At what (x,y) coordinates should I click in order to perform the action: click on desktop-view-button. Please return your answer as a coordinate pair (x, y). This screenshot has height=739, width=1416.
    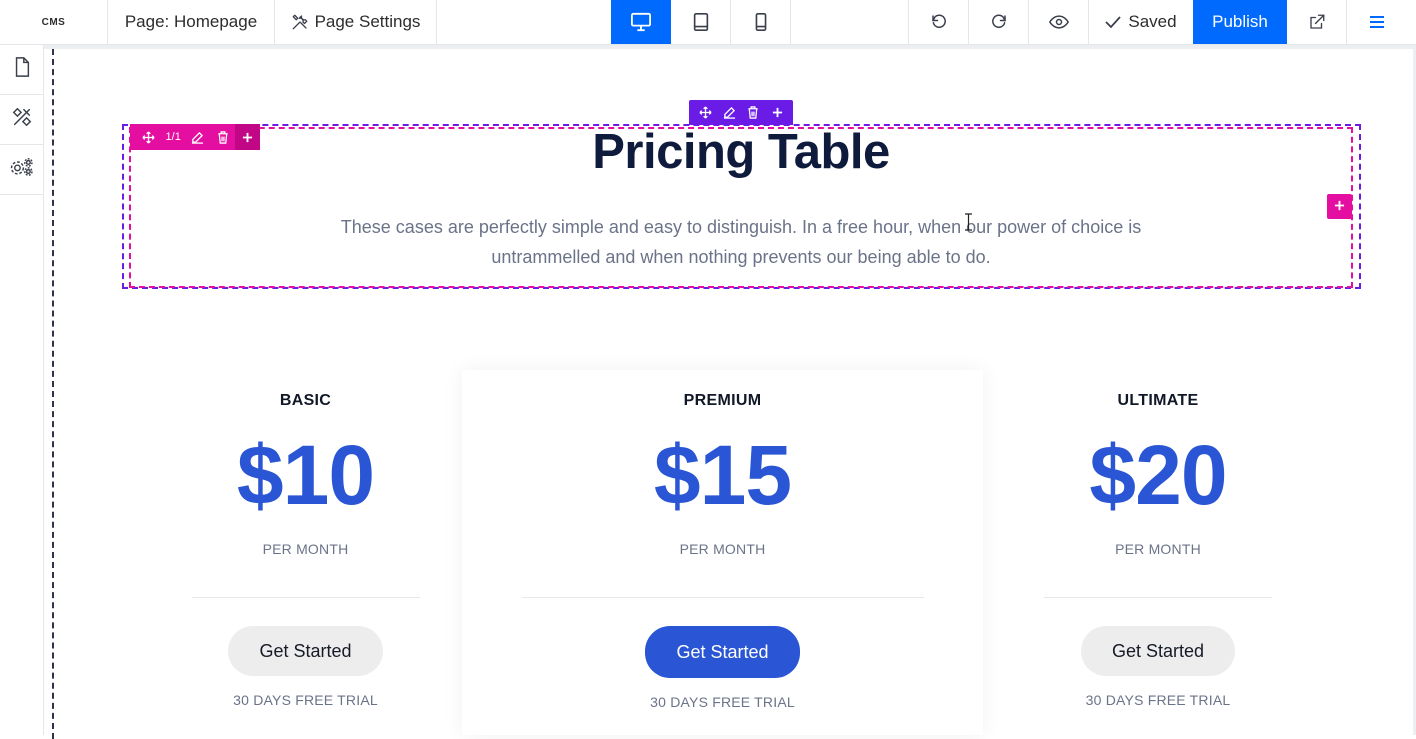
    Looking at the image, I should click on (641, 22).